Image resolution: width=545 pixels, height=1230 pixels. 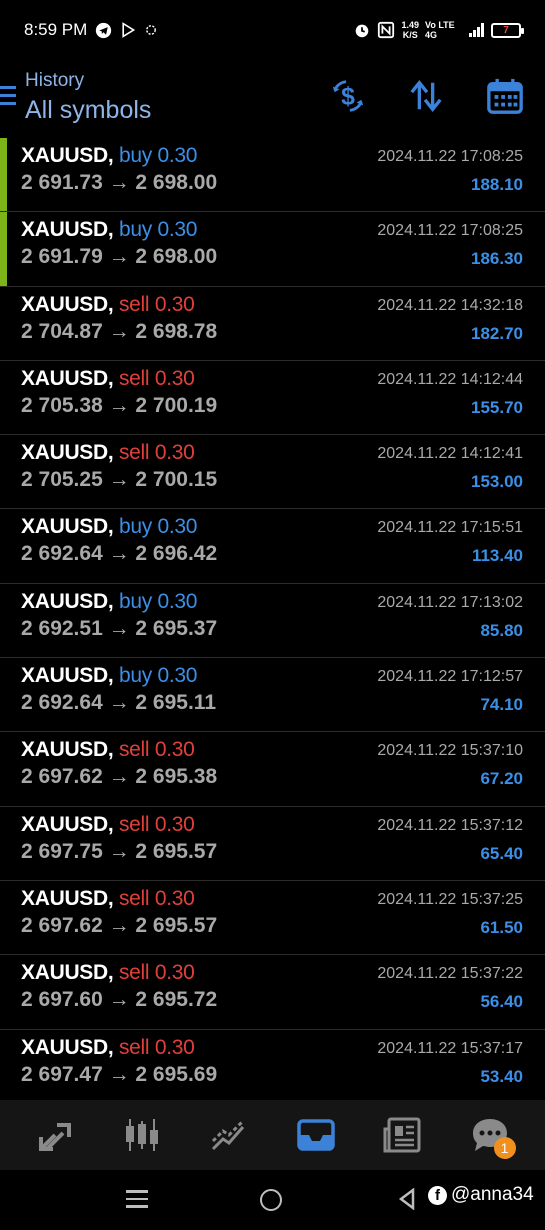 What do you see at coordinates (119, 554) in the screenshot?
I see `trade-prices: 2 692.64 → 2 696.42` at bounding box center [119, 554].